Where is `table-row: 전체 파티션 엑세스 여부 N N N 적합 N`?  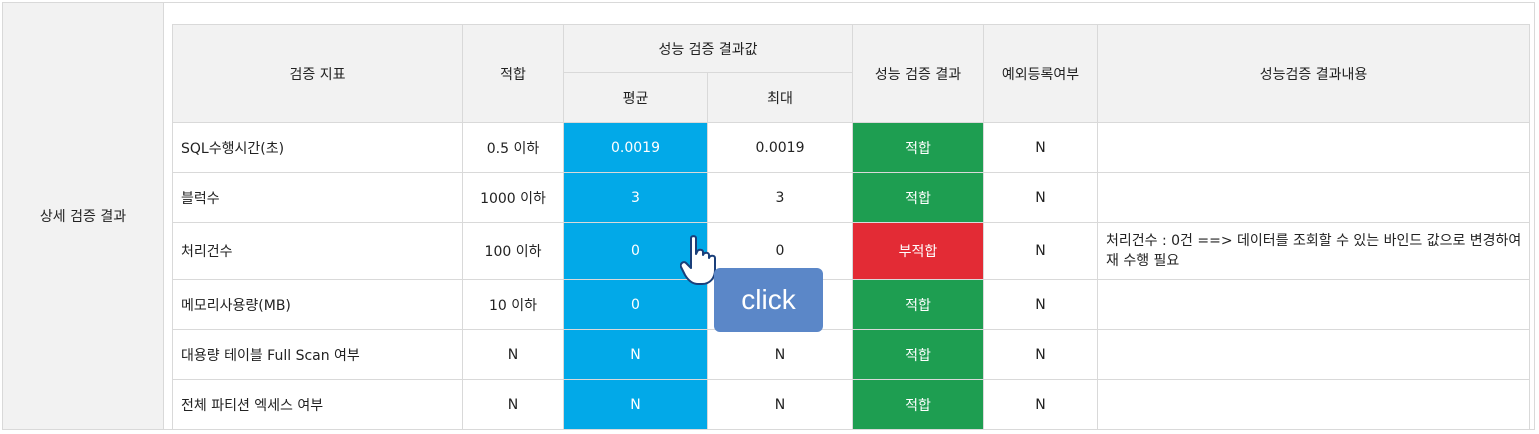
table-row: 전체 파티션 엑세스 여부 N N N 적합 N is located at coordinates (851, 404).